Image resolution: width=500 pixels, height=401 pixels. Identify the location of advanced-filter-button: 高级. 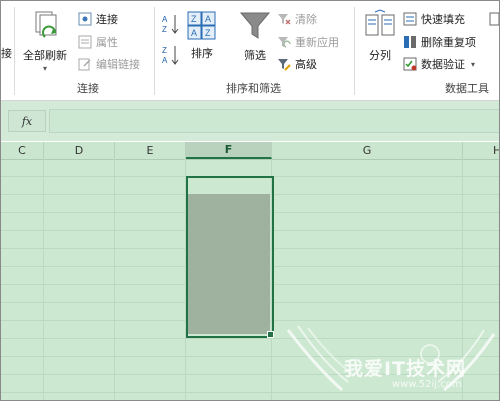
(297, 64).